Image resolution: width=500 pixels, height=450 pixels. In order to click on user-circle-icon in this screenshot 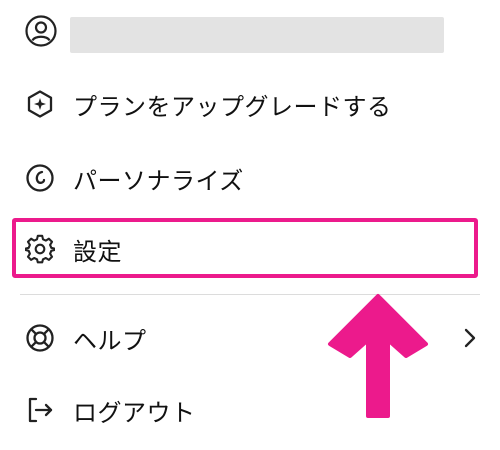, I will do `click(41, 31)`.